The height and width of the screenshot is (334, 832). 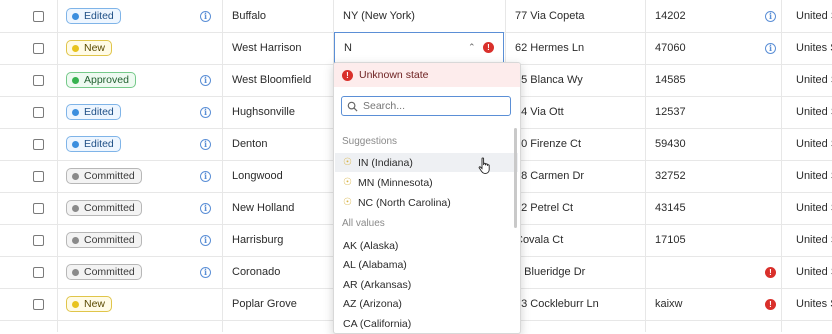 I want to click on city-cell: Denton, so click(x=249, y=144).